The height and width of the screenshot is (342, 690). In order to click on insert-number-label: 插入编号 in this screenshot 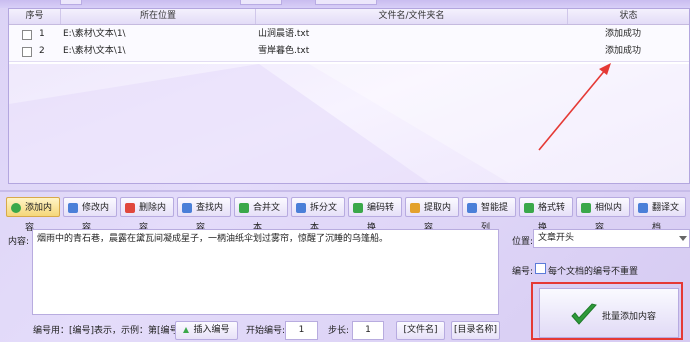, I will do `click(211, 330)`.